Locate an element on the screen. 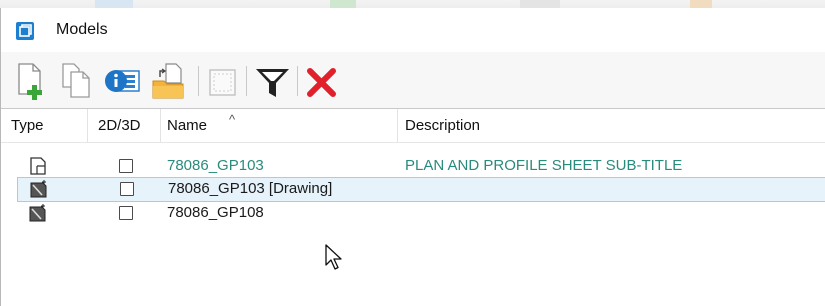  table-row: 78086_GP108 is located at coordinates (413, 212).